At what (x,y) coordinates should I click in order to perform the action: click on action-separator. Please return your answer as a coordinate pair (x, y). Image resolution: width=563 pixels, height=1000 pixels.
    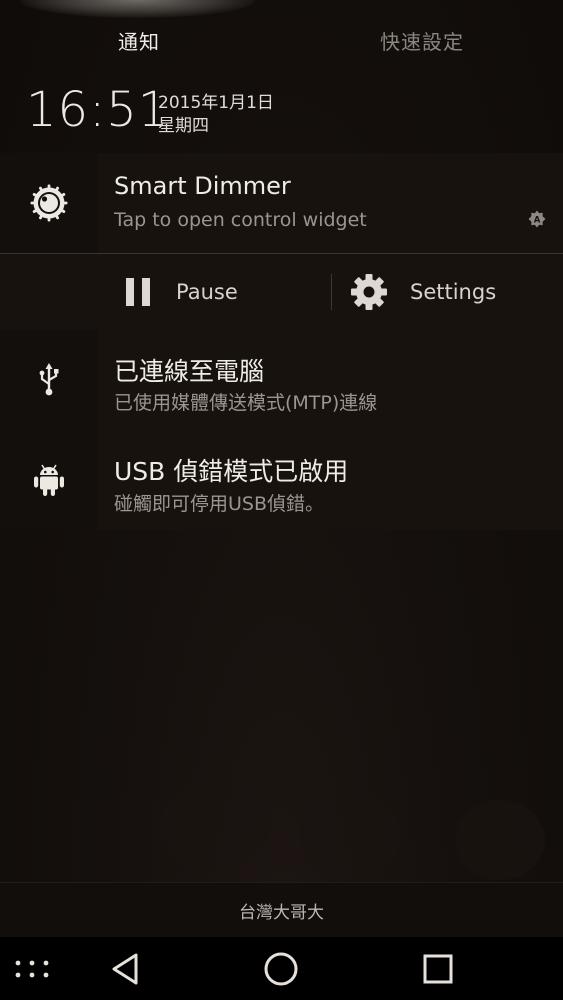
    Looking at the image, I should click on (331, 292).